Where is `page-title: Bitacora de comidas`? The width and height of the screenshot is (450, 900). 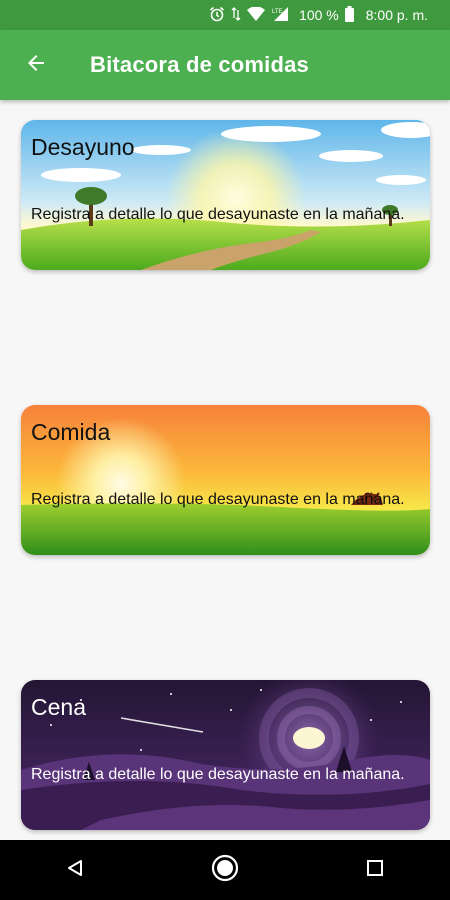
page-title: Bitacora de comidas is located at coordinates (199, 64).